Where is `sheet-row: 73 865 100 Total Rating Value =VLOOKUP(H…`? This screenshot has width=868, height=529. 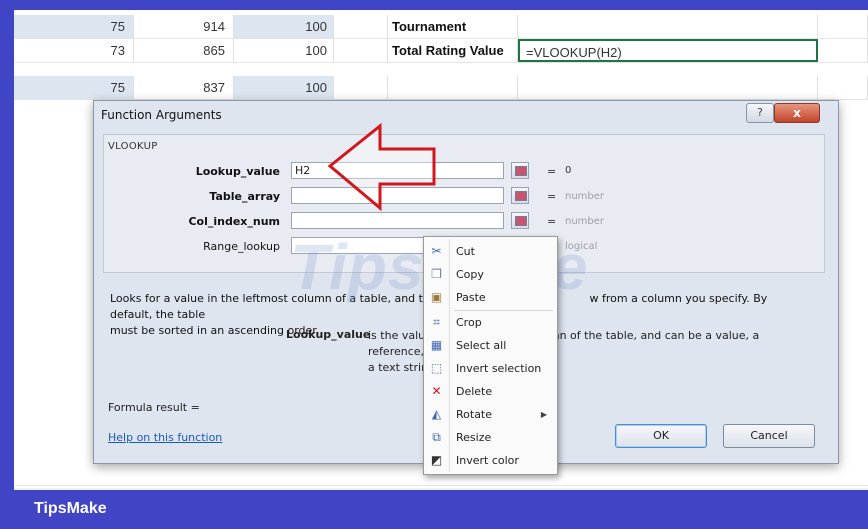 sheet-row: 73 865 100 Total Rating Value =VLOOKUP(H… is located at coordinates (441, 51).